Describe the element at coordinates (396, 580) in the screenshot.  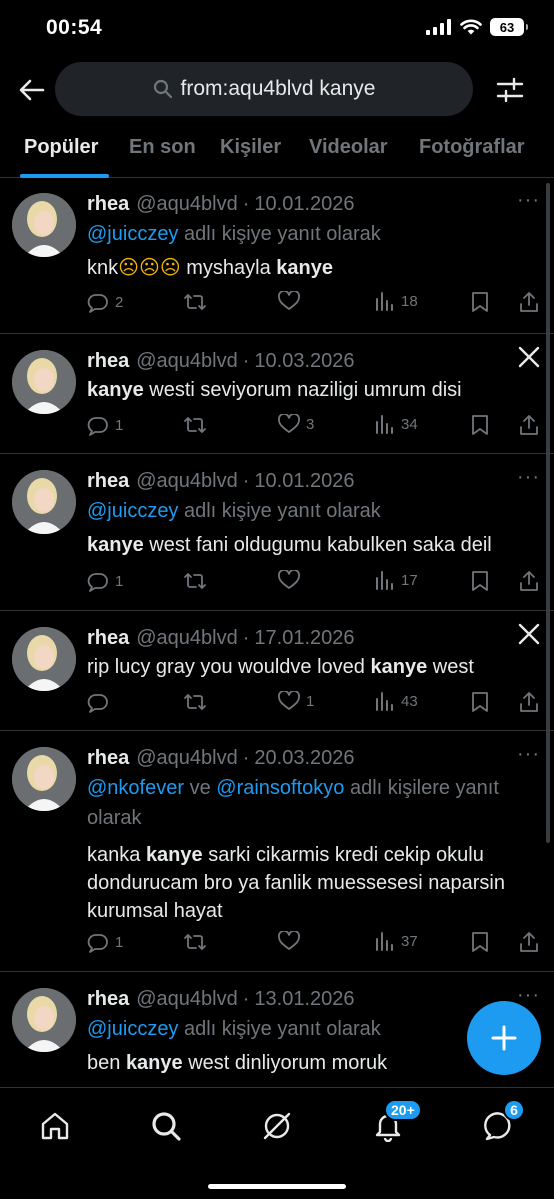
I see `views-button: 17` at that location.